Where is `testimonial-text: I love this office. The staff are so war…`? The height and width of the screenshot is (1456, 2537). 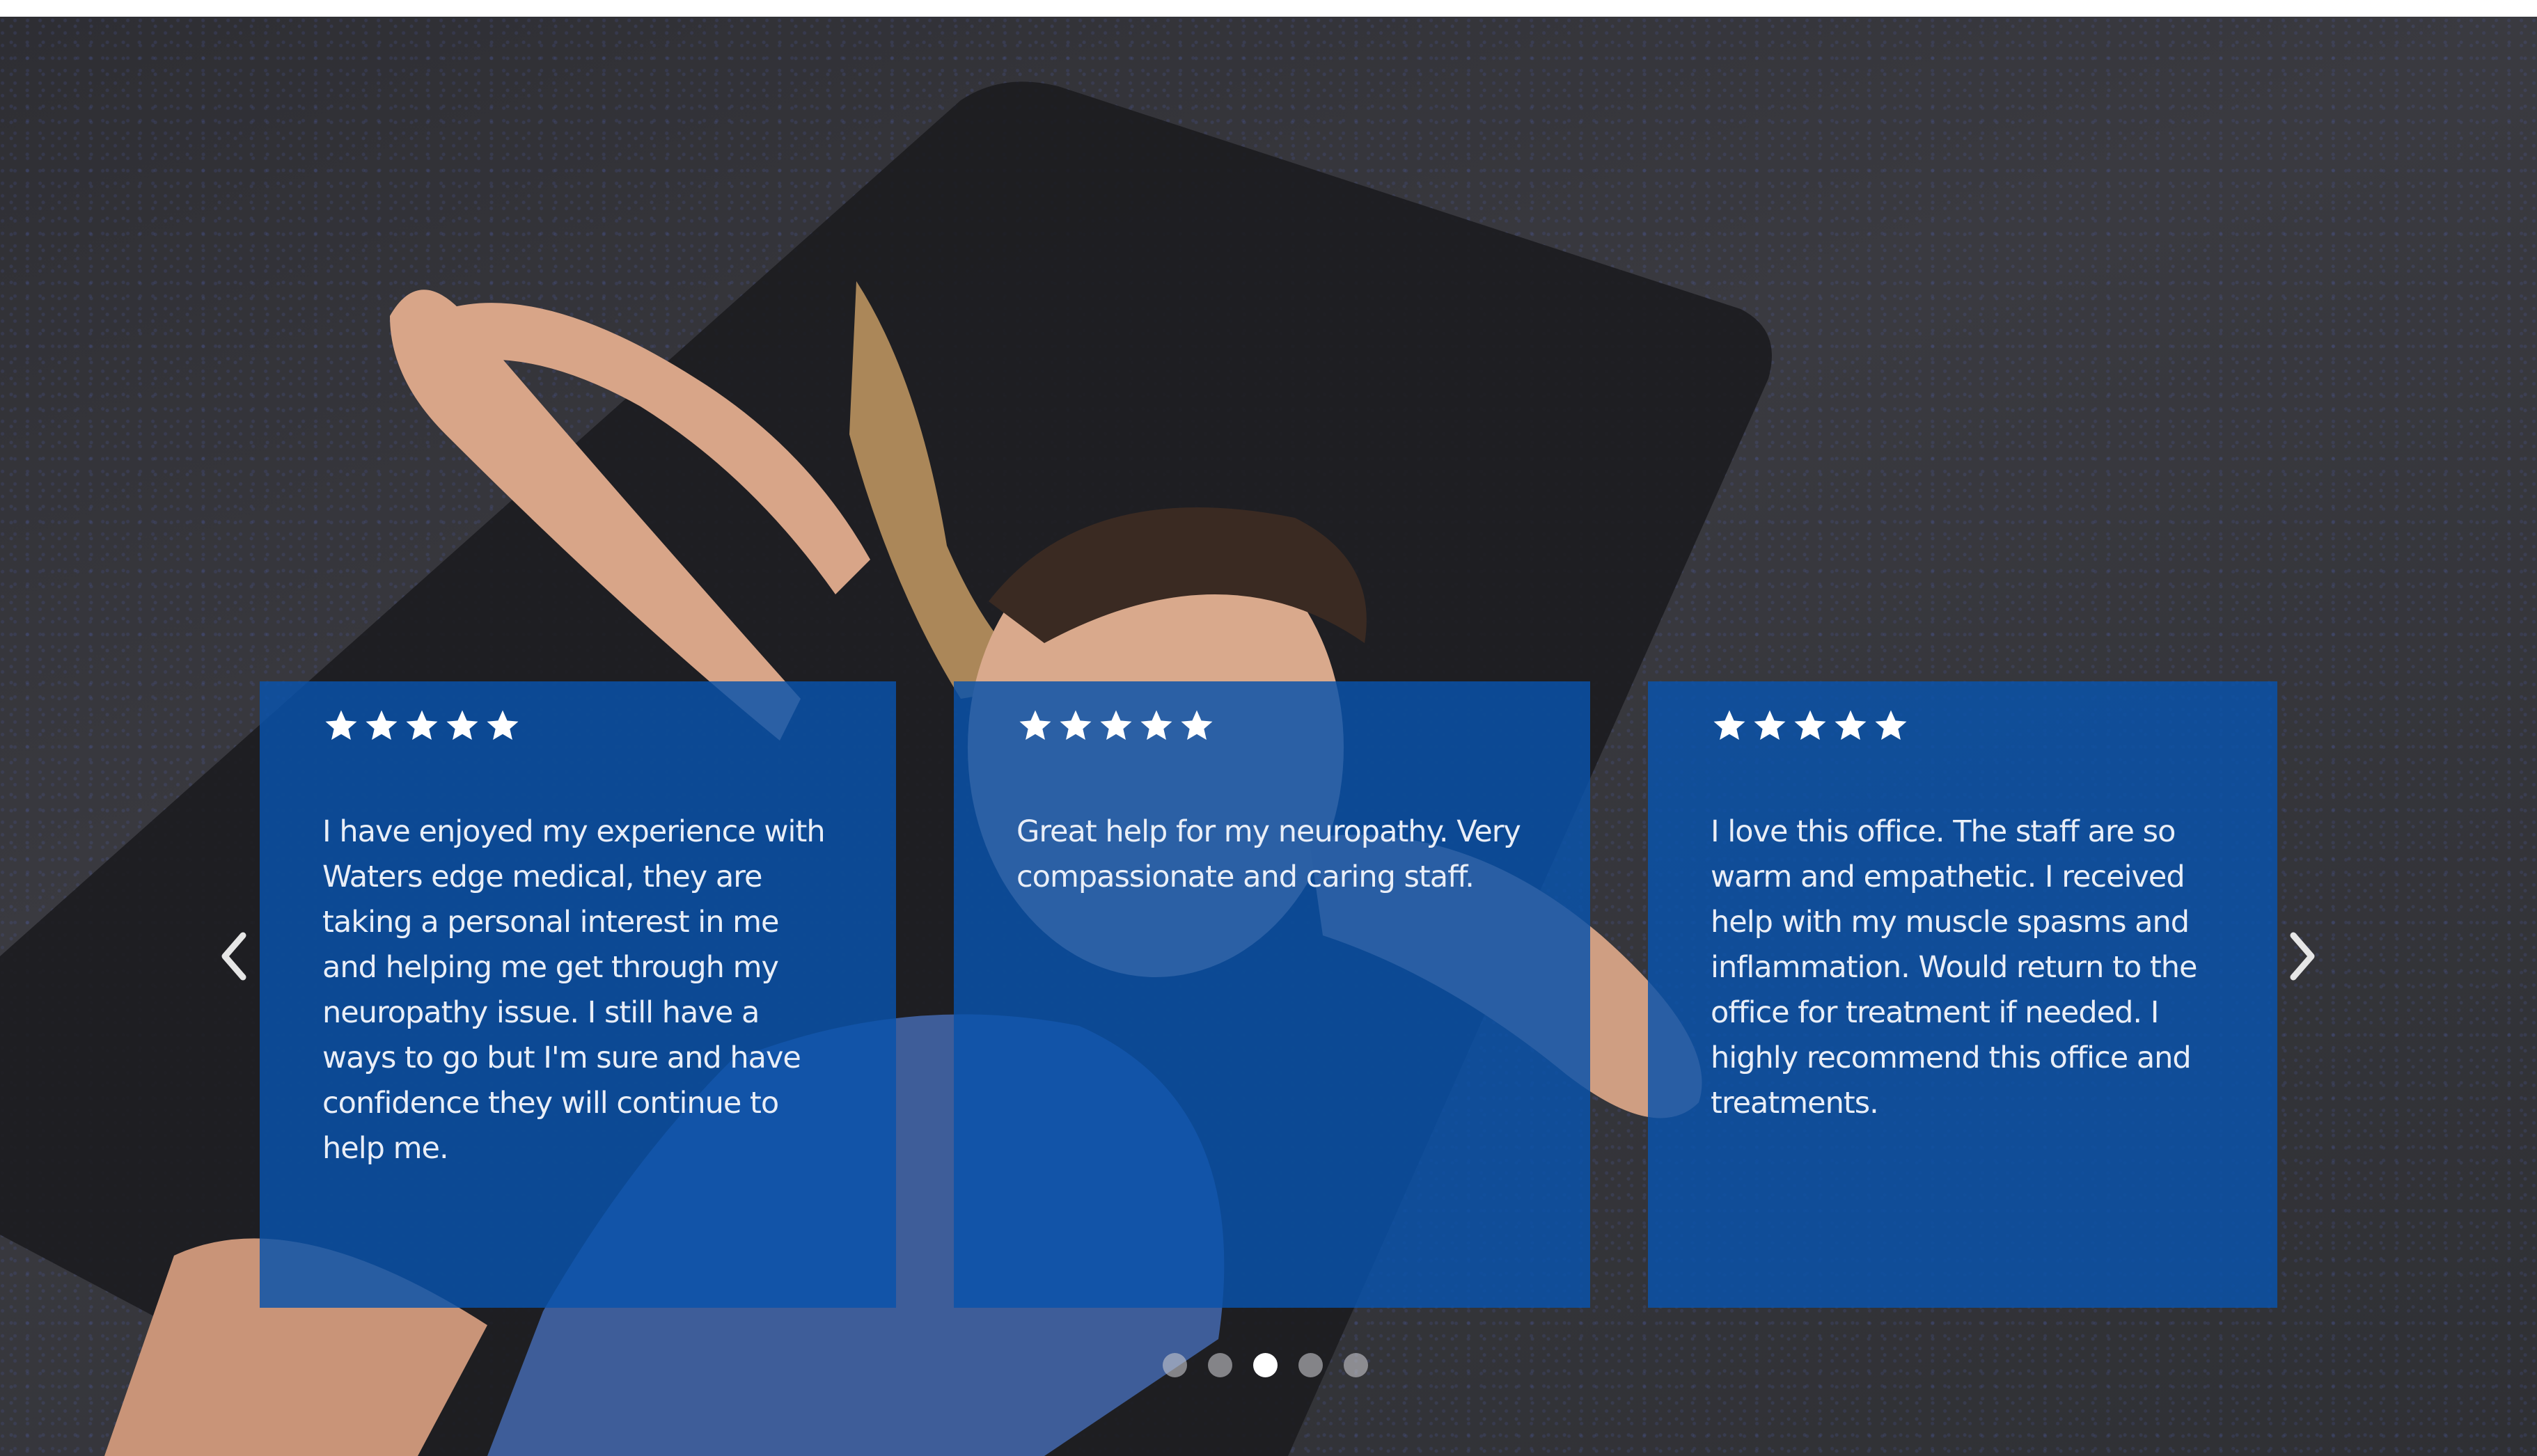 testimonial-text: I love this office. The staff are so war… is located at coordinates (1954, 967).